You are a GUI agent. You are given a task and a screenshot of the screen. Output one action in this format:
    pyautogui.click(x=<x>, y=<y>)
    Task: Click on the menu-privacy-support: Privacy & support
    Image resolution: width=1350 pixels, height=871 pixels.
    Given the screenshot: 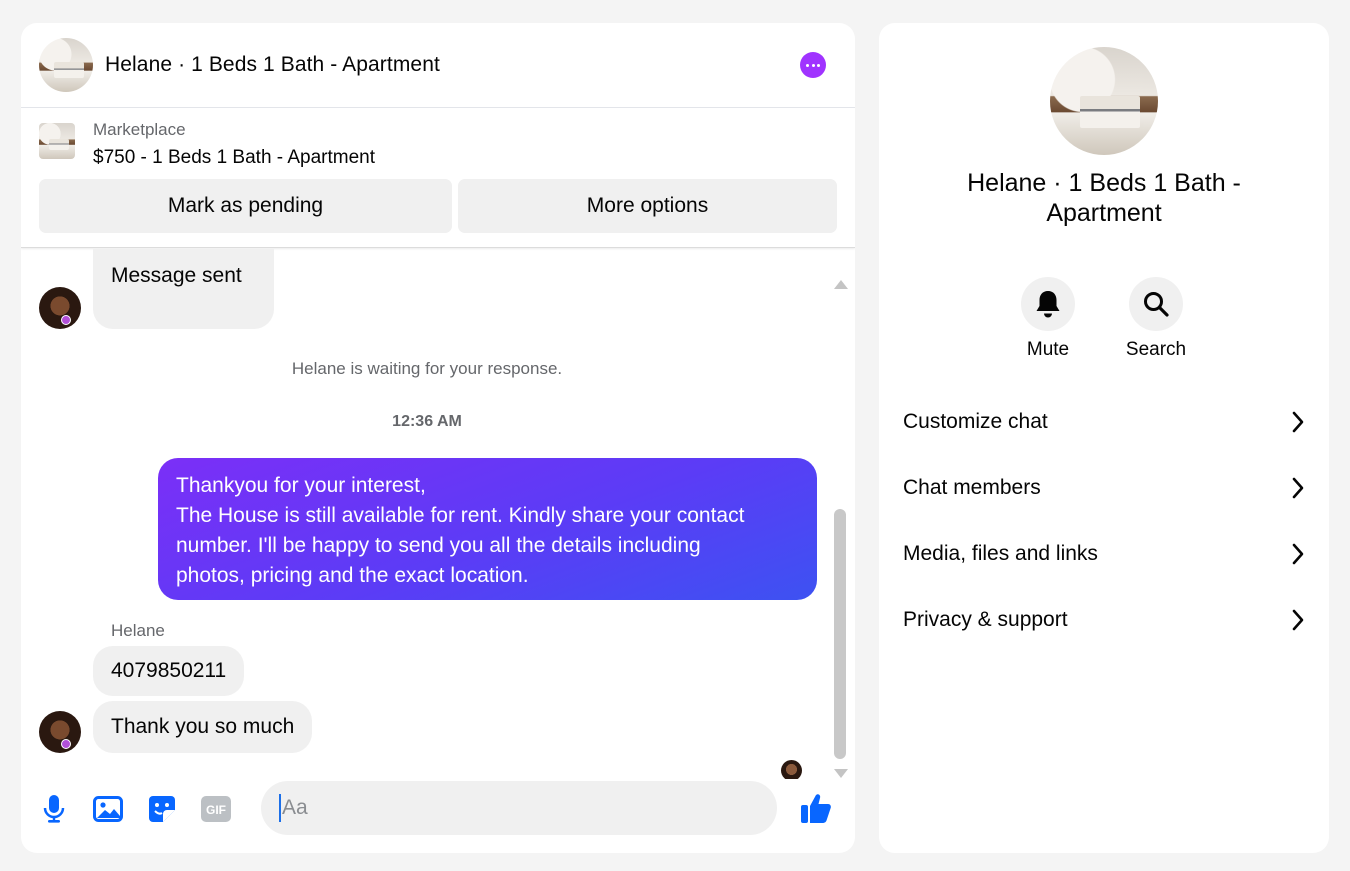 What is the action you would take?
    pyautogui.click(x=1104, y=620)
    